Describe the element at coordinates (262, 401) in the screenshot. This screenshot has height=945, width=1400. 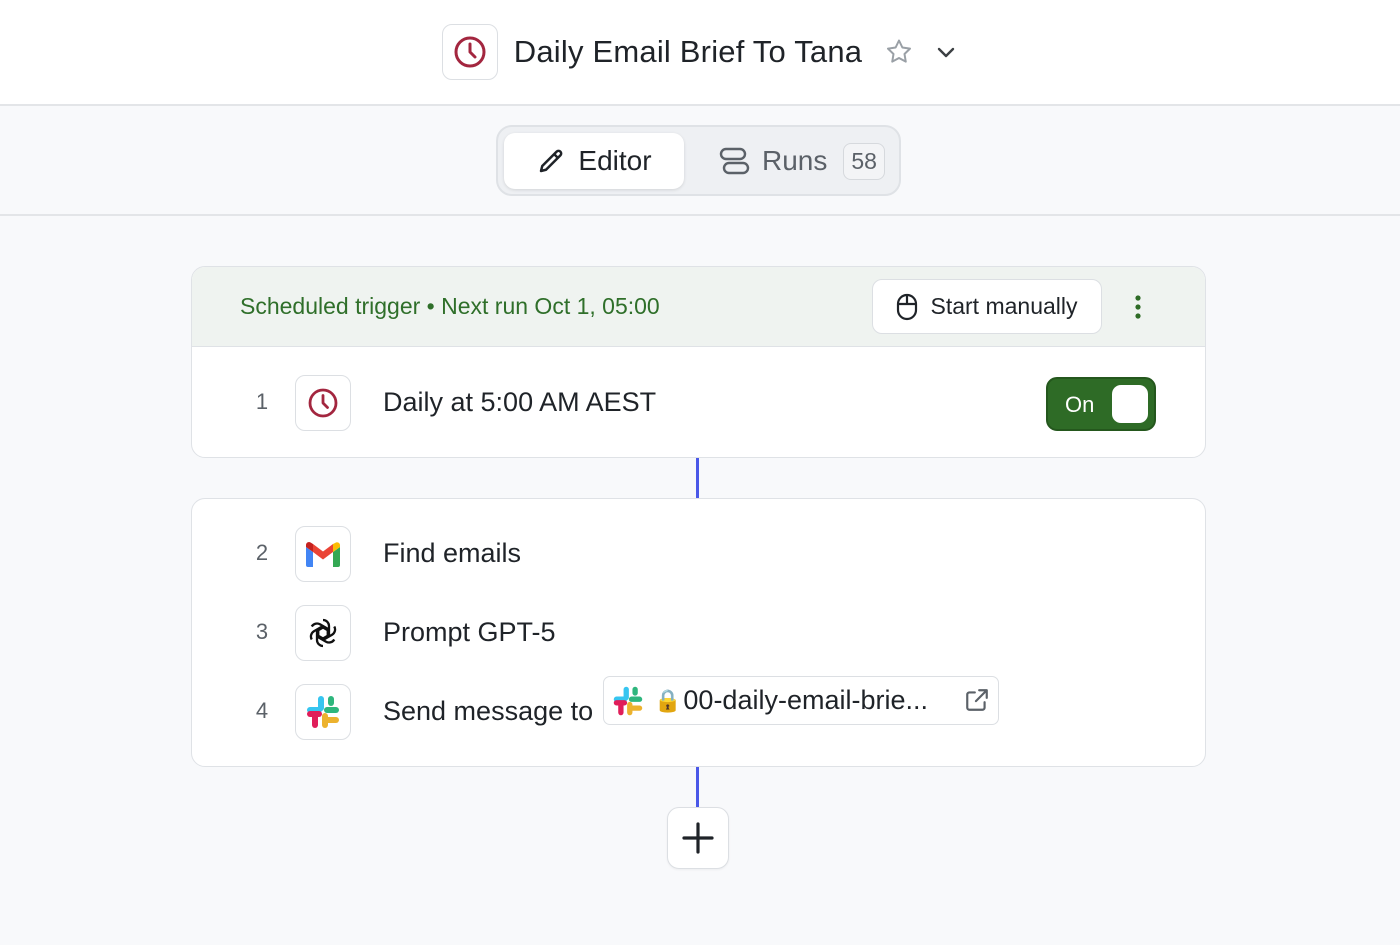
I see `step-number: 1` at that location.